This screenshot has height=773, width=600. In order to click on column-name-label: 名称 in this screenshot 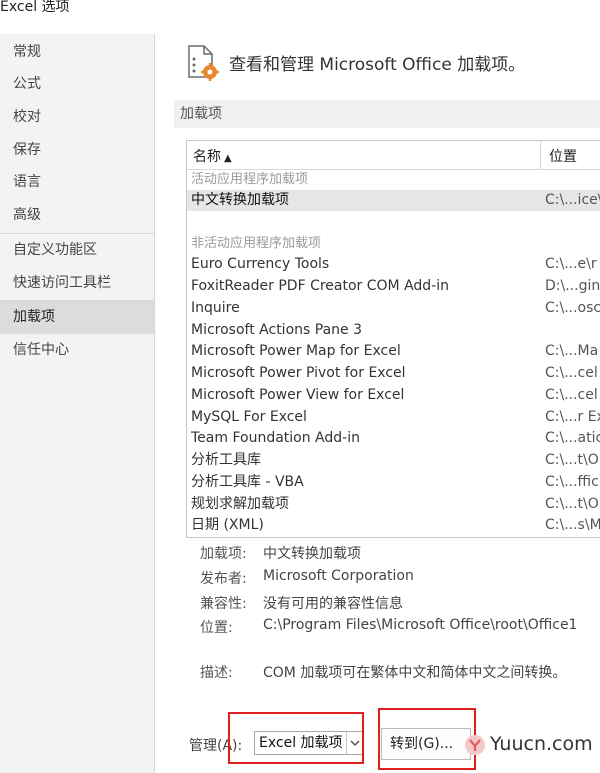, I will do `click(207, 157)`.